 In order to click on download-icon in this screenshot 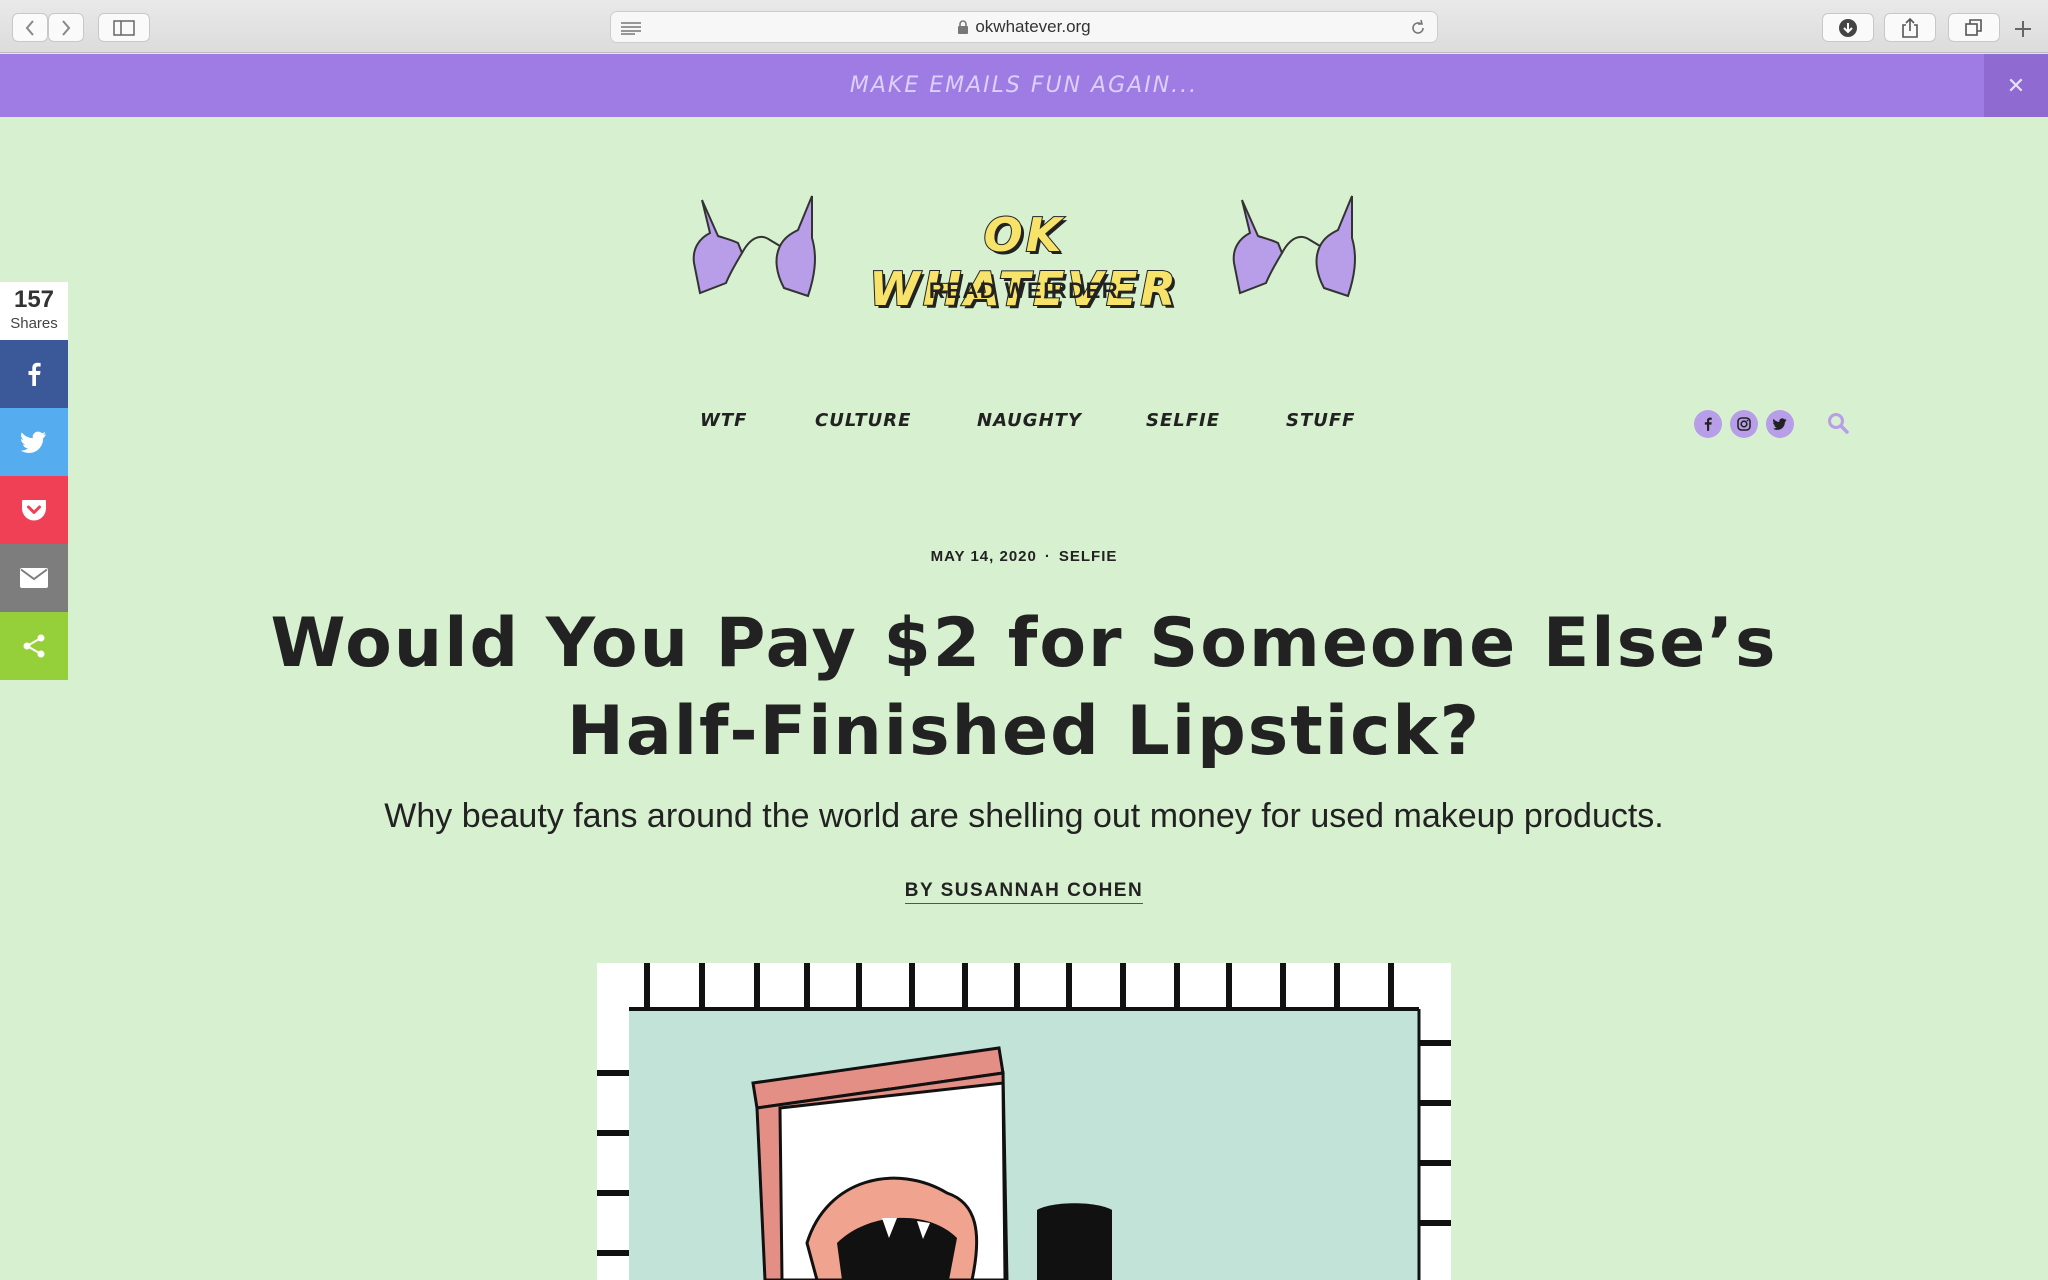, I will do `click(1848, 27)`.